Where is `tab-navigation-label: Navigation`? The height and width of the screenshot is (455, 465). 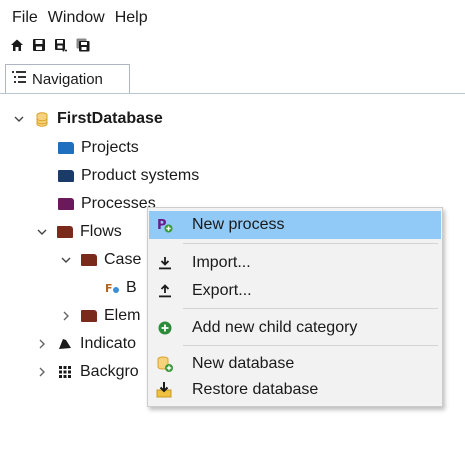
tab-navigation-label: Navigation is located at coordinates (67, 79).